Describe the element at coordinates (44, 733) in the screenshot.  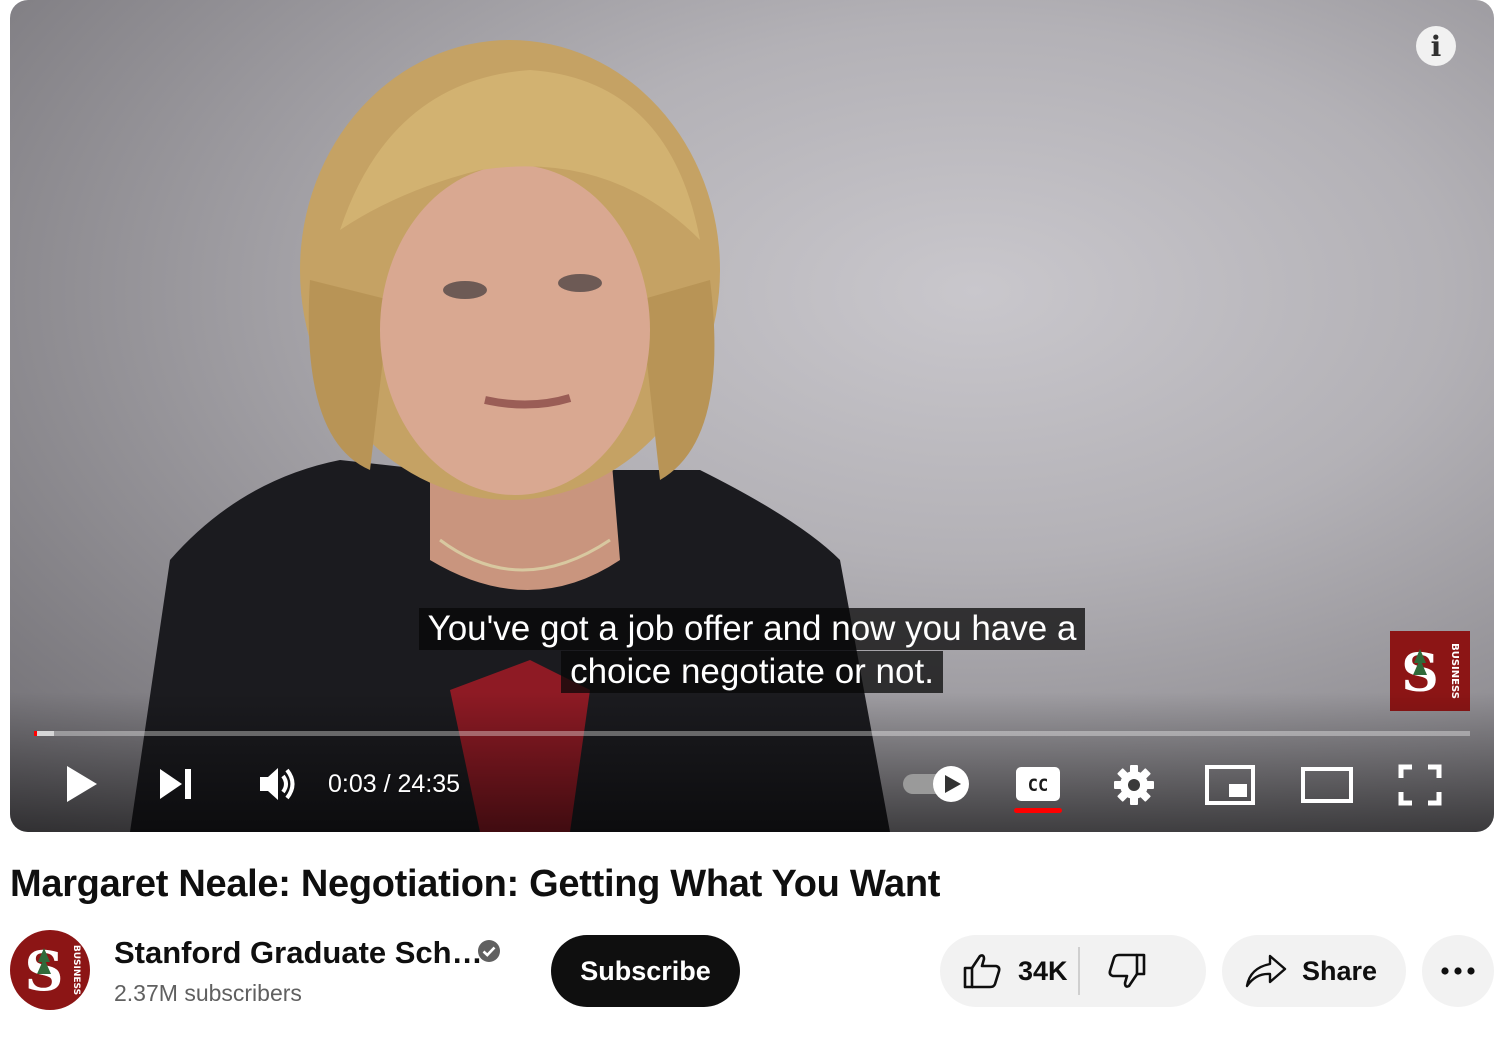
I see `progress-buffered` at that location.